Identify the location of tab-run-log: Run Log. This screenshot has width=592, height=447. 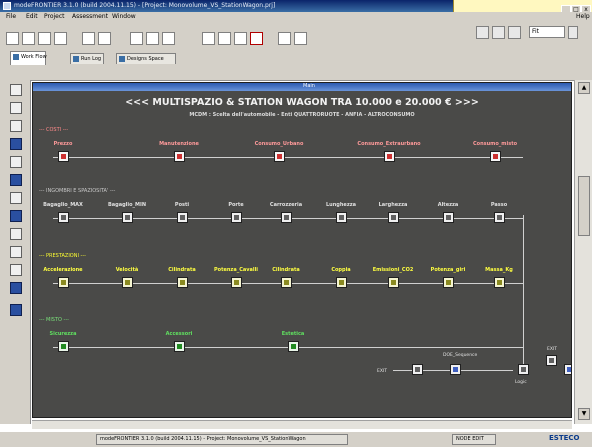
(87, 58).